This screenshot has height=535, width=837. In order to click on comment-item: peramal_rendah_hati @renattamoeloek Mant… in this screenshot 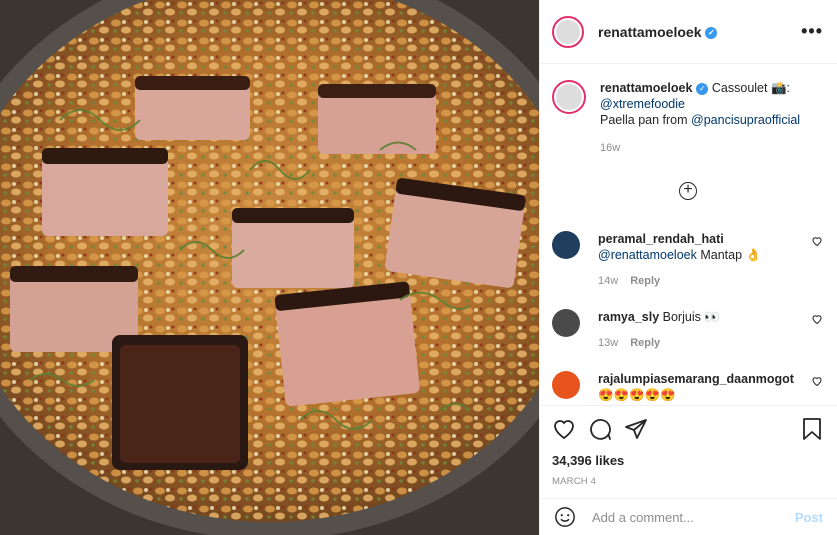, I will do `click(687, 260)`.